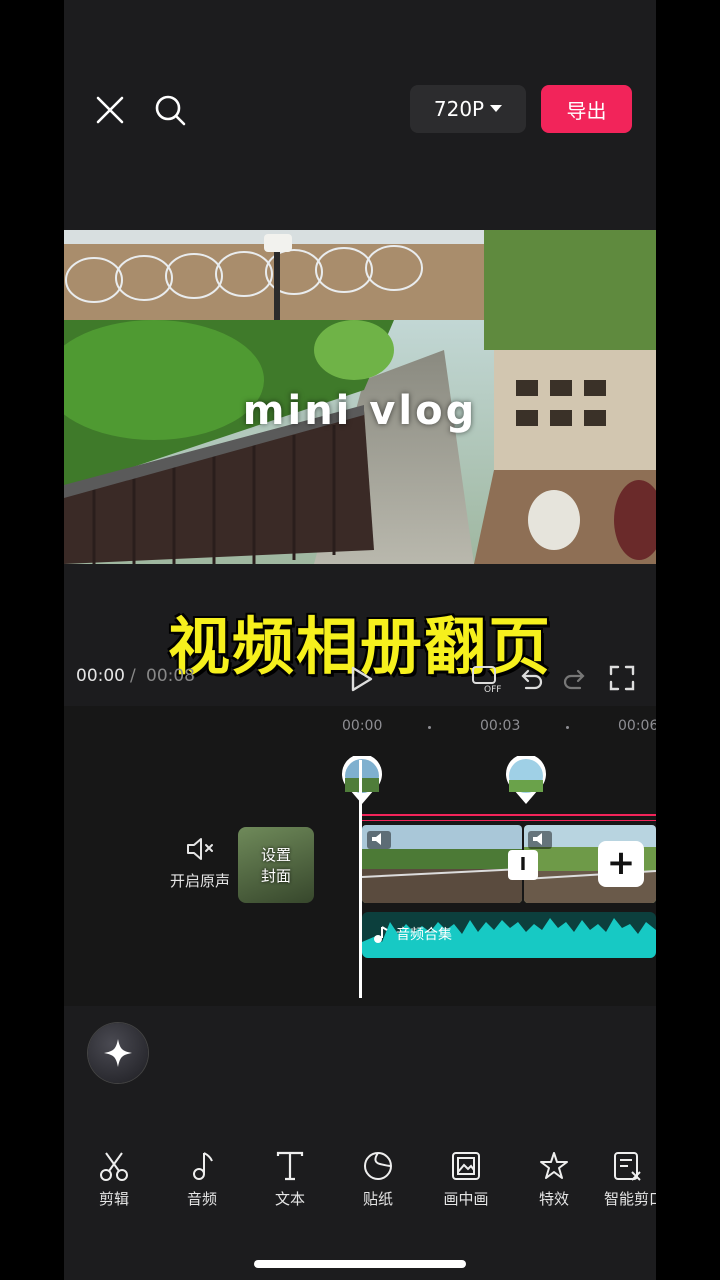 The width and height of the screenshot is (720, 1280). I want to click on speaker-mute-icon, so click(200, 849).